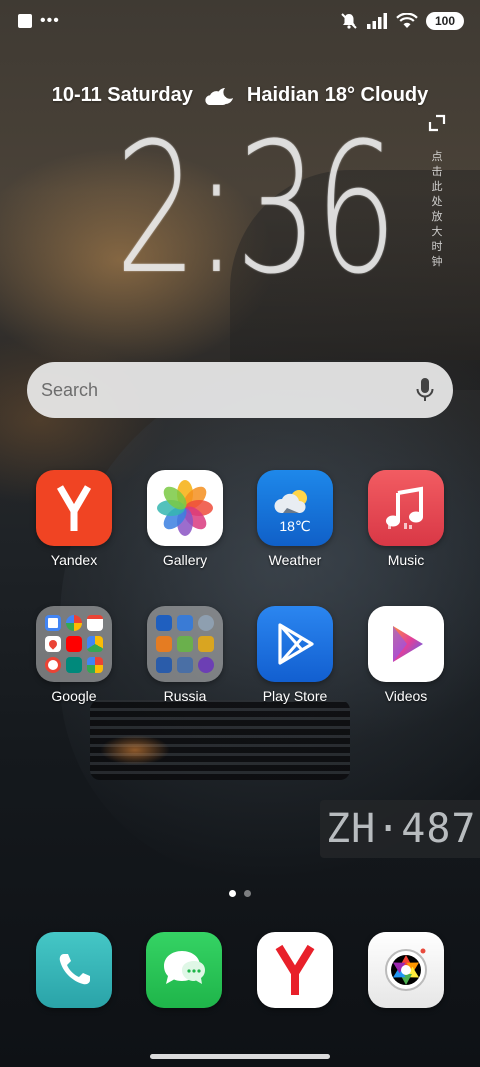 The width and height of the screenshot is (480, 1067). What do you see at coordinates (437, 123) in the screenshot?
I see `expand-clock-icon` at bounding box center [437, 123].